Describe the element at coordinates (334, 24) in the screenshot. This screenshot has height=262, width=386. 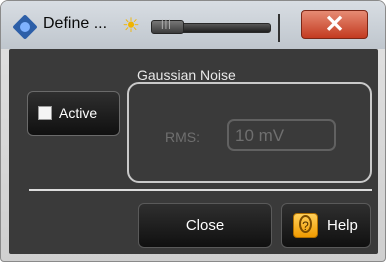
I see `close-window-button: ✕` at that location.